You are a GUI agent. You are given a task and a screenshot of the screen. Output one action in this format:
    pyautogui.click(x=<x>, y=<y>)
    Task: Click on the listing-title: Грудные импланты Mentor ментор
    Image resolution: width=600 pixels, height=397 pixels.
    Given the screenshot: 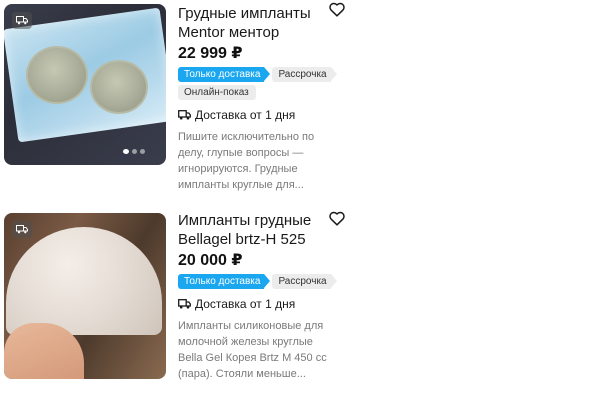 What is the action you would take?
    pyautogui.click(x=263, y=23)
    